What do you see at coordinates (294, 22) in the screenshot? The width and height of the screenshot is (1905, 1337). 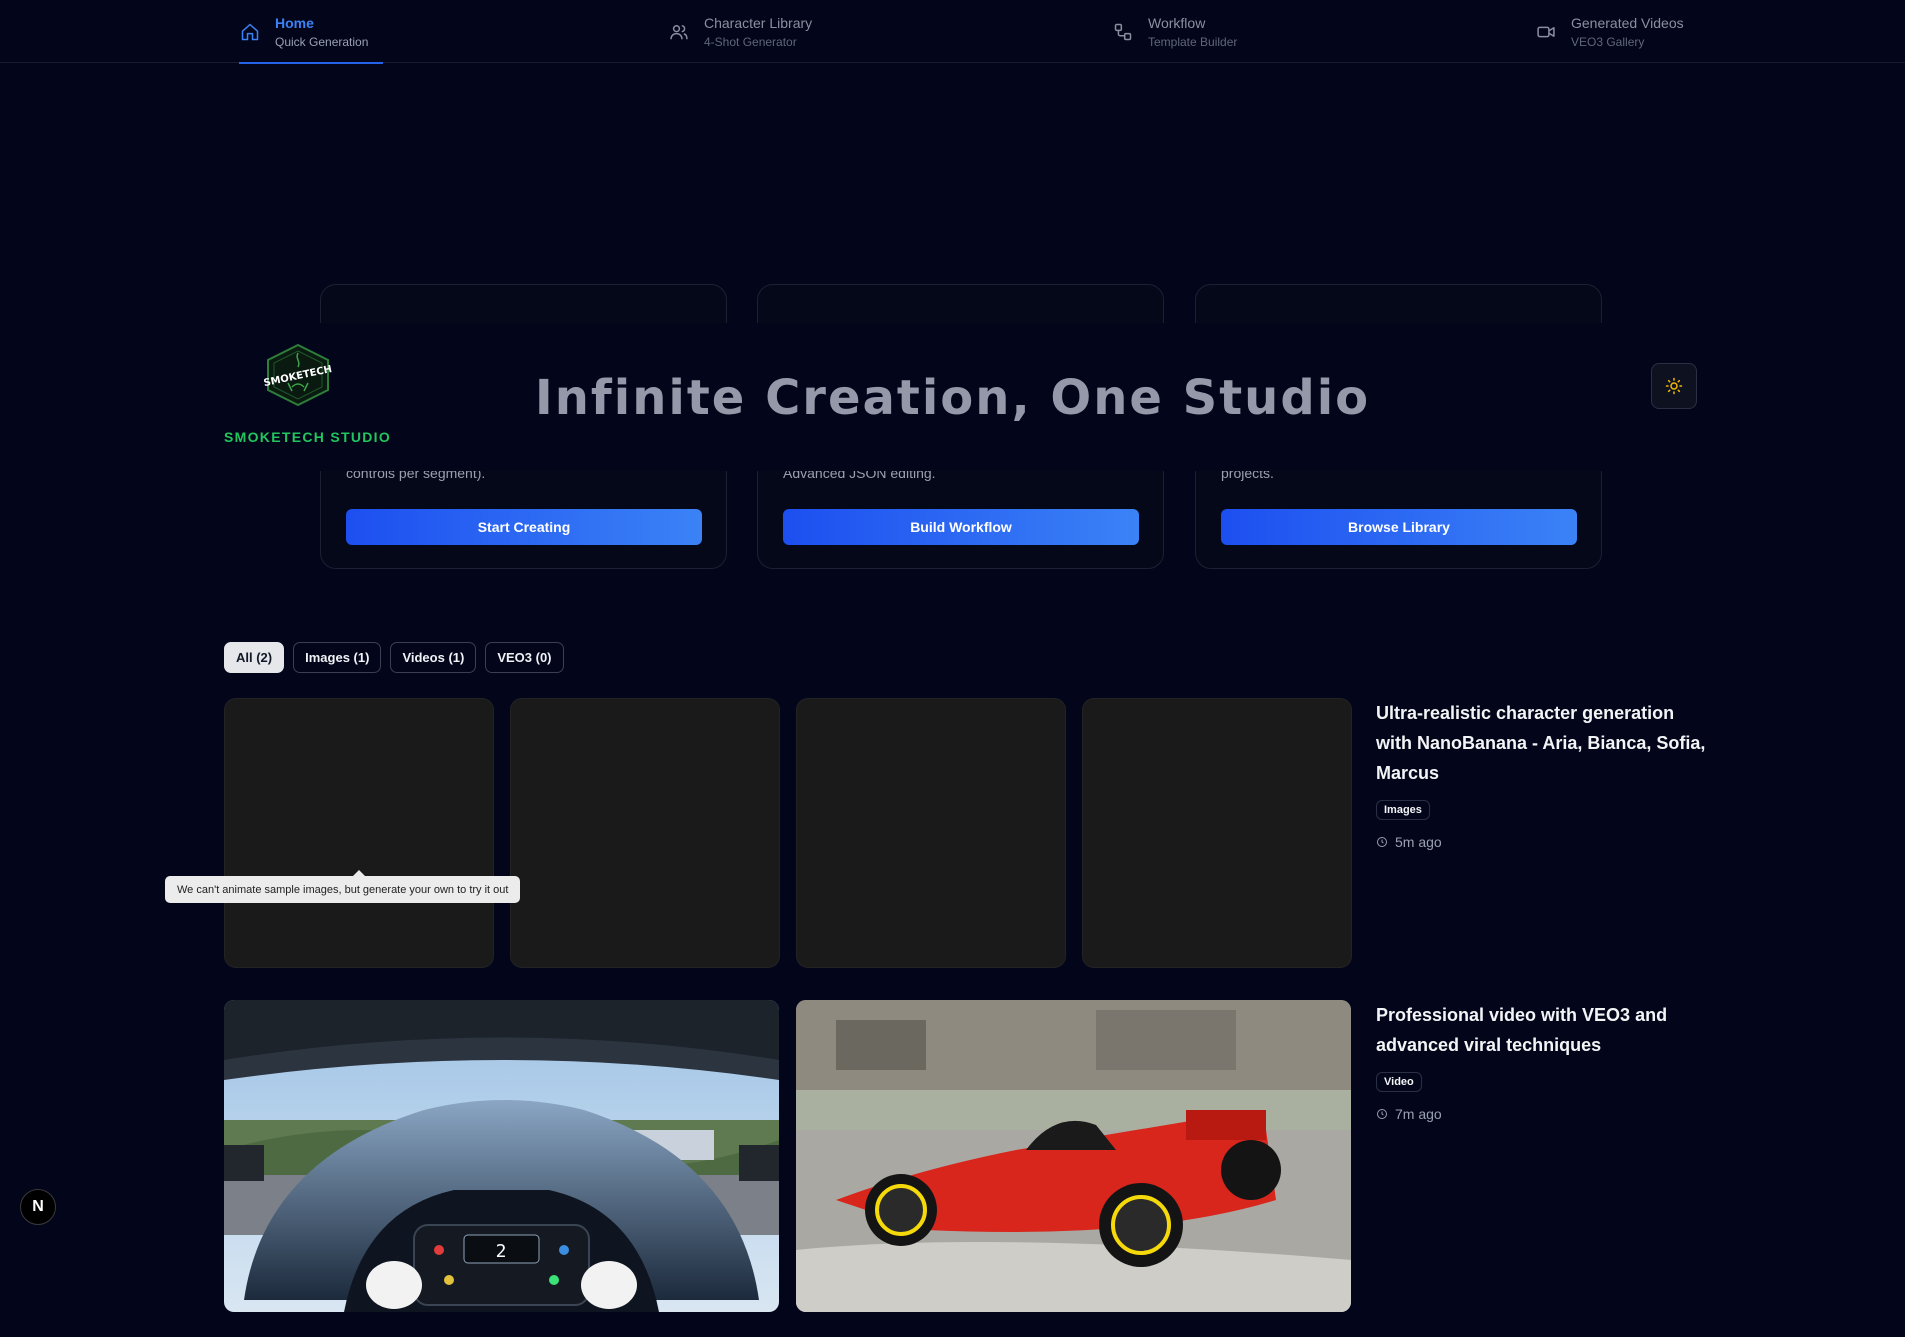 I see `nav-label: Home` at bounding box center [294, 22].